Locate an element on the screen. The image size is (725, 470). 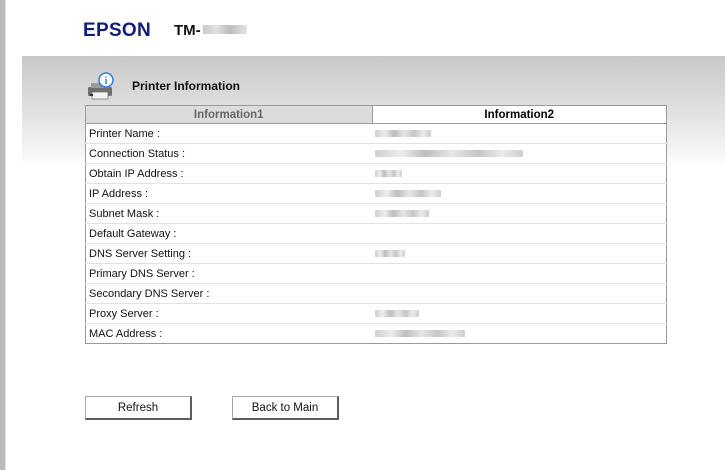
printer-info-icon: i is located at coordinates (101, 86).